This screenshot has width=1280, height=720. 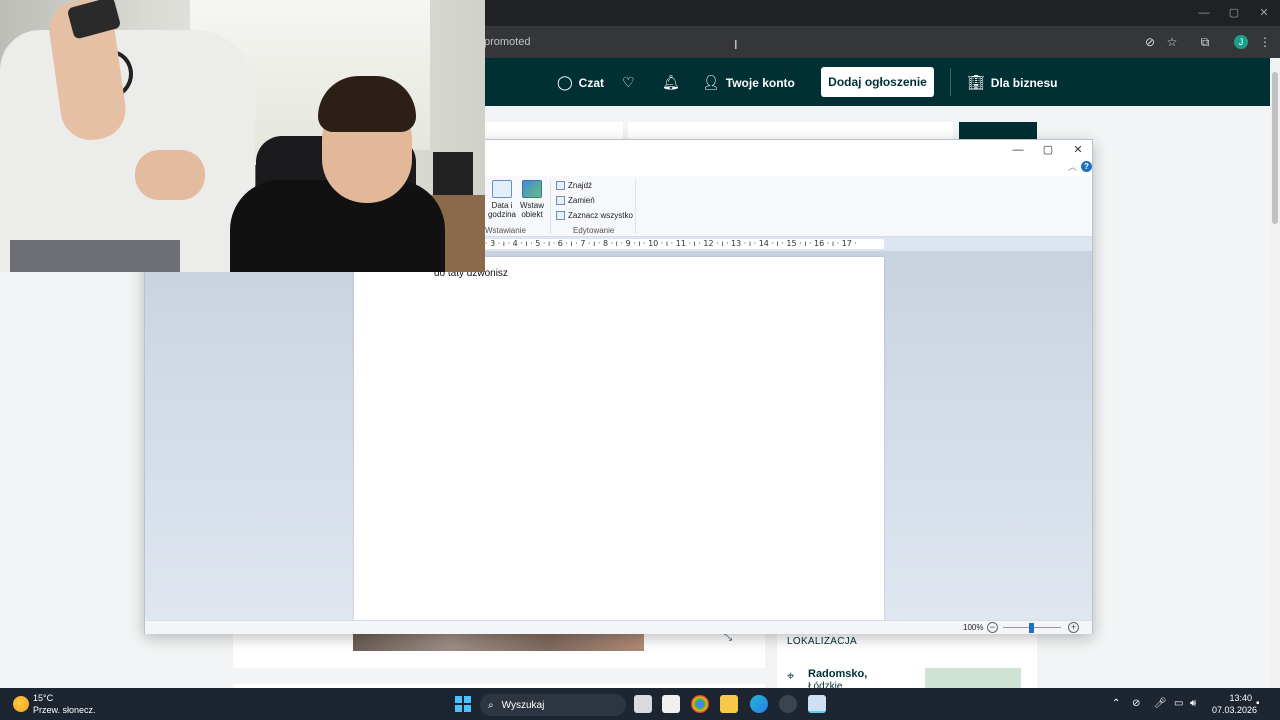 What do you see at coordinates (560, 215) in the screenshot?
I see `select-all-icon` at bounding box center [560, 215].